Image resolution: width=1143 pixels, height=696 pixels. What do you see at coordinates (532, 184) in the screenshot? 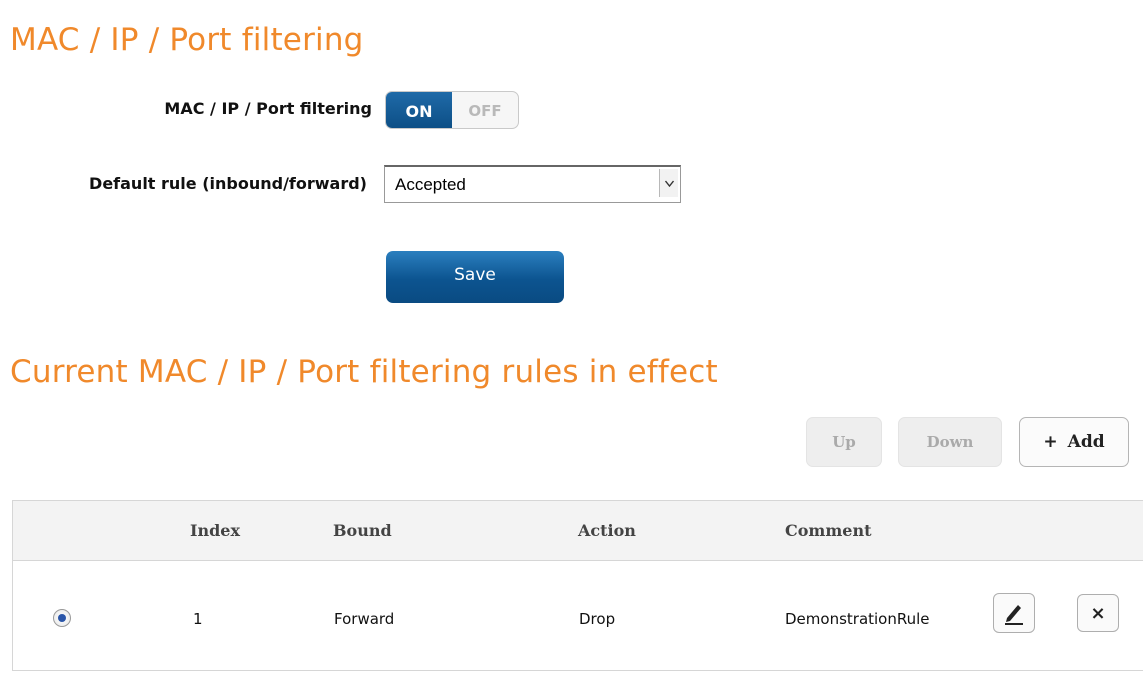
I see `default-rule-select: Accepted` at bounding box center [532, 184].